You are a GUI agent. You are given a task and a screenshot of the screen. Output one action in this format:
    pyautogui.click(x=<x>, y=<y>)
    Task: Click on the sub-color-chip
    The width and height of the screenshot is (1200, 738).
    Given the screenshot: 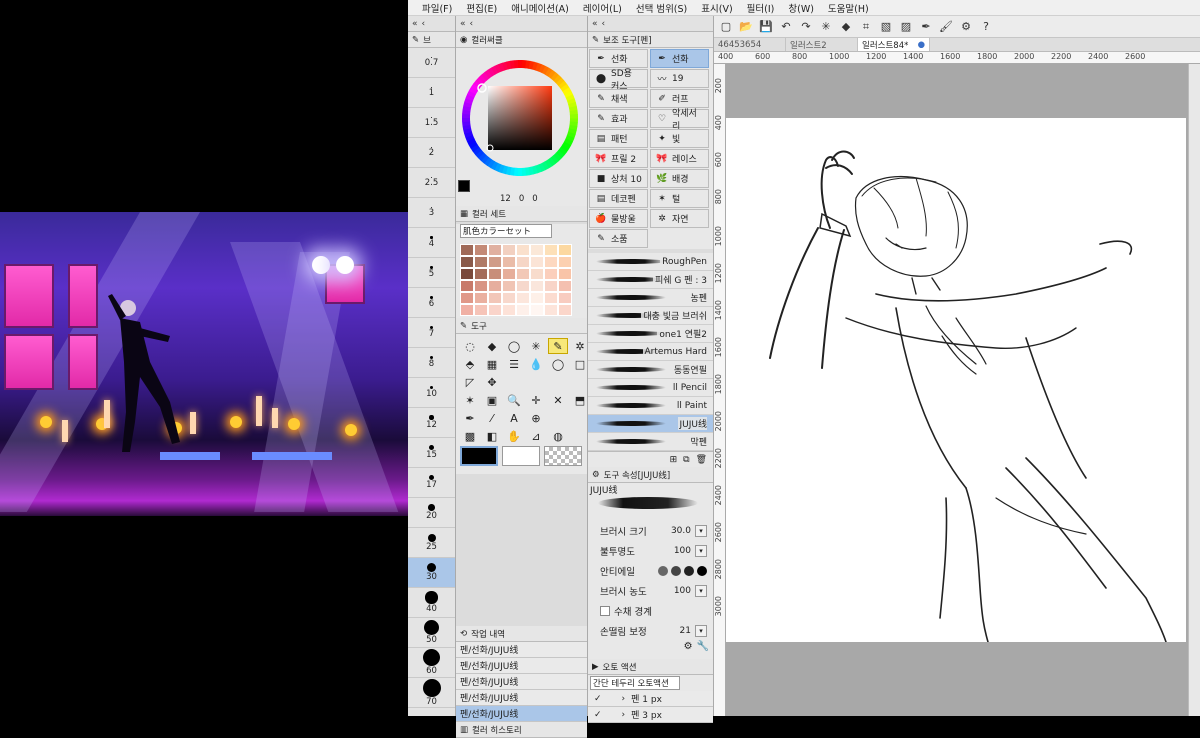 What is the action you would take?
    pyautogui.click(x=521, y=456)
    